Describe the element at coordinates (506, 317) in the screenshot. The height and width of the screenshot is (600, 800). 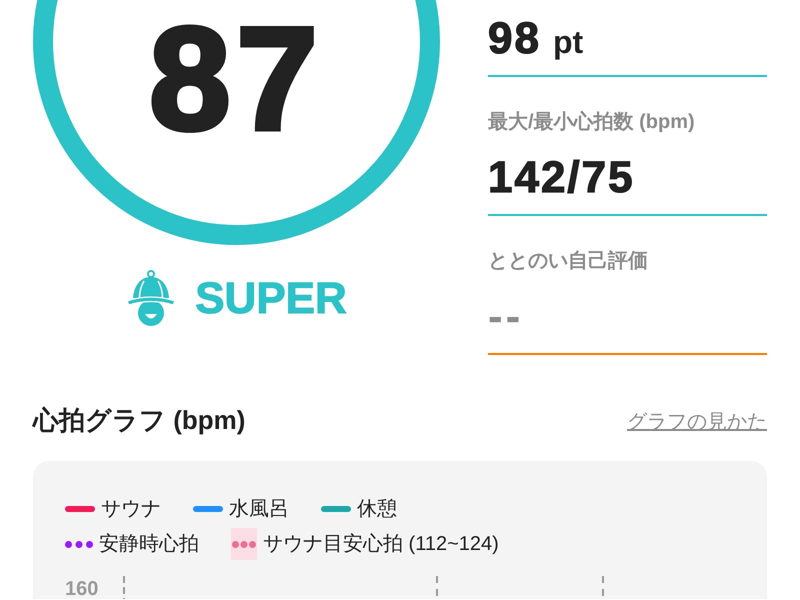
I see `stat-value: --` at that location.